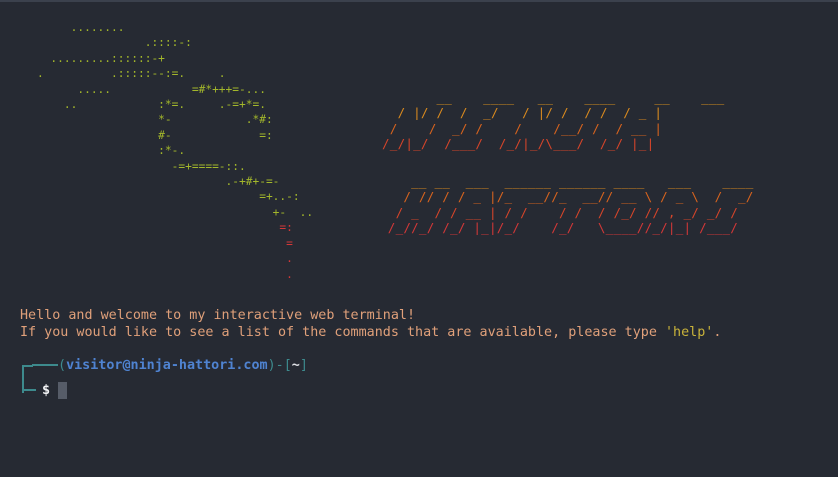 This screenshot has height=477, width=838. Describe the element at coordinates (162, 212) in the screenshot. I see `ascii-logo-line: +- ..` at that location.